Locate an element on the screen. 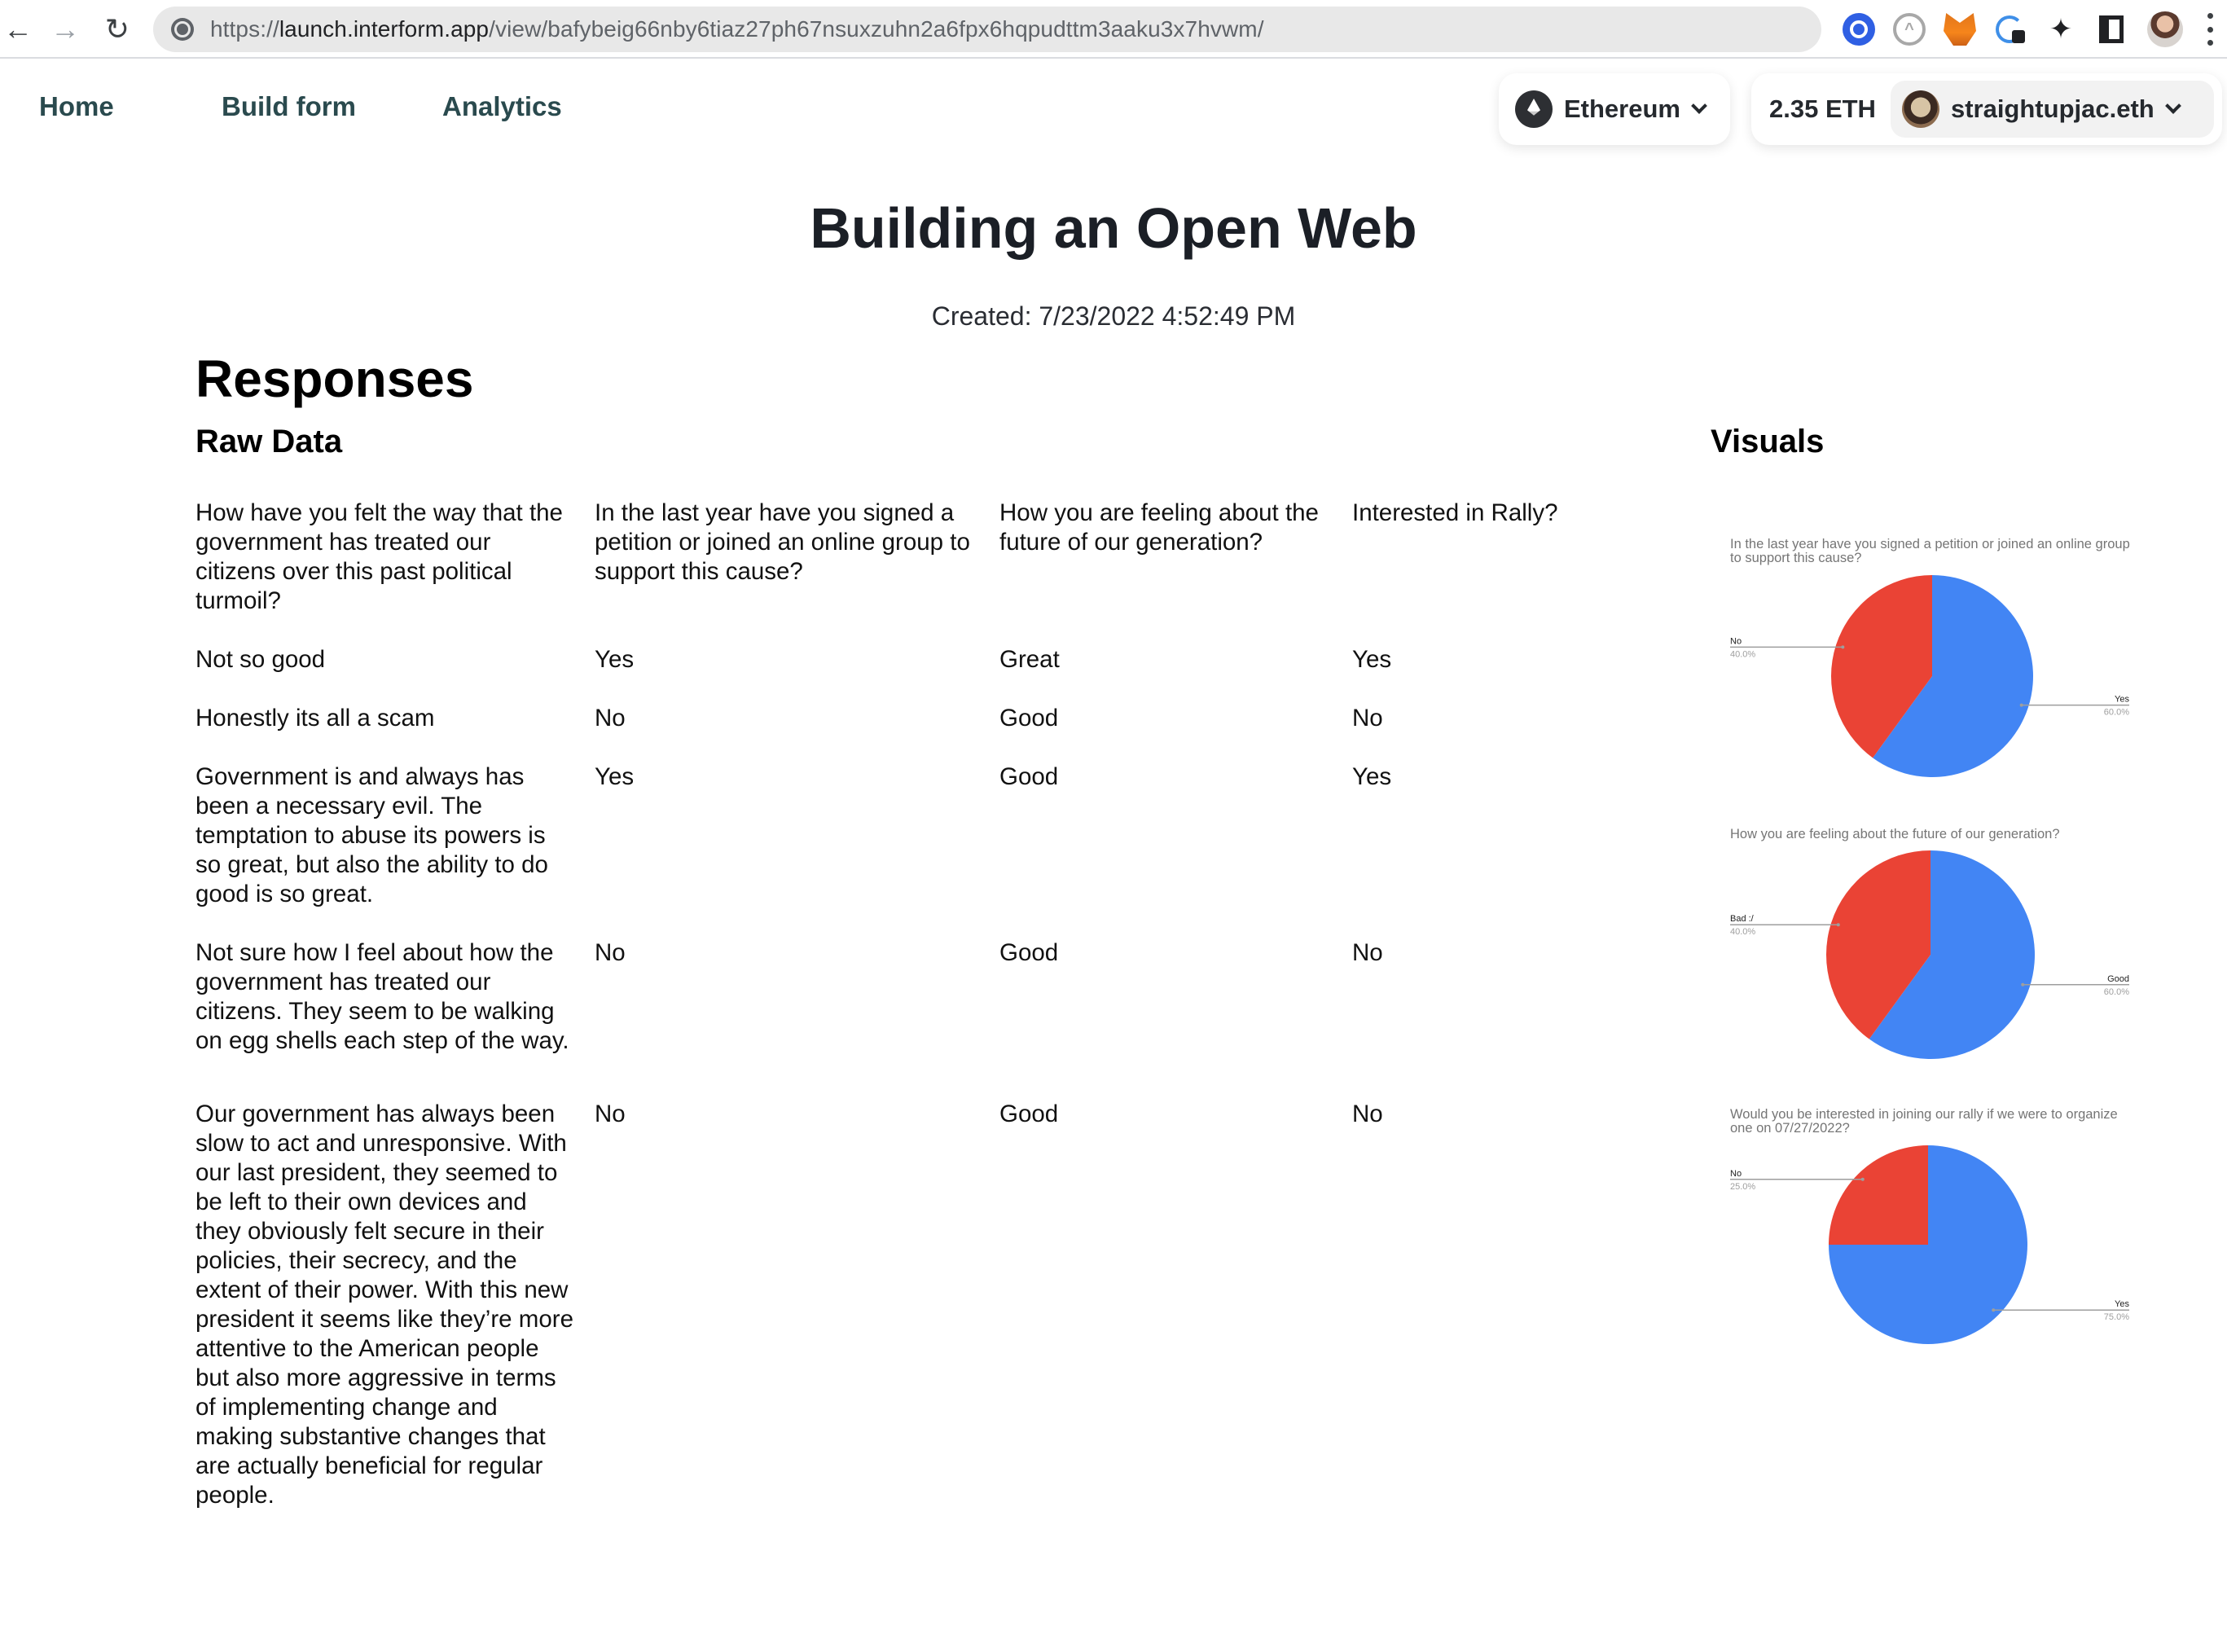 This screenshot has width=2227, height=1652. table-cell: Great is located at coordinates (1029, 659).